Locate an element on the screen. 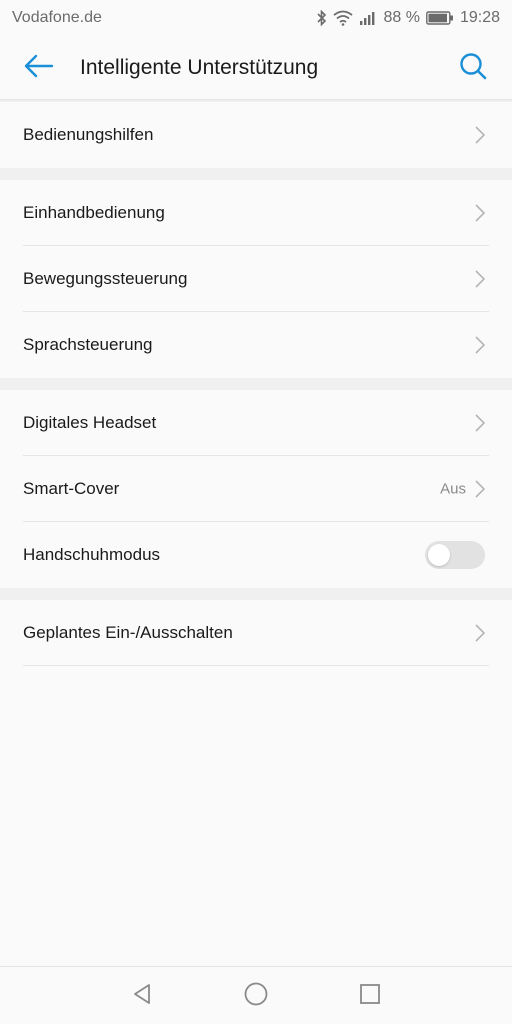  carrier-label: Vodafone.de is located at coordinates (57, 17).